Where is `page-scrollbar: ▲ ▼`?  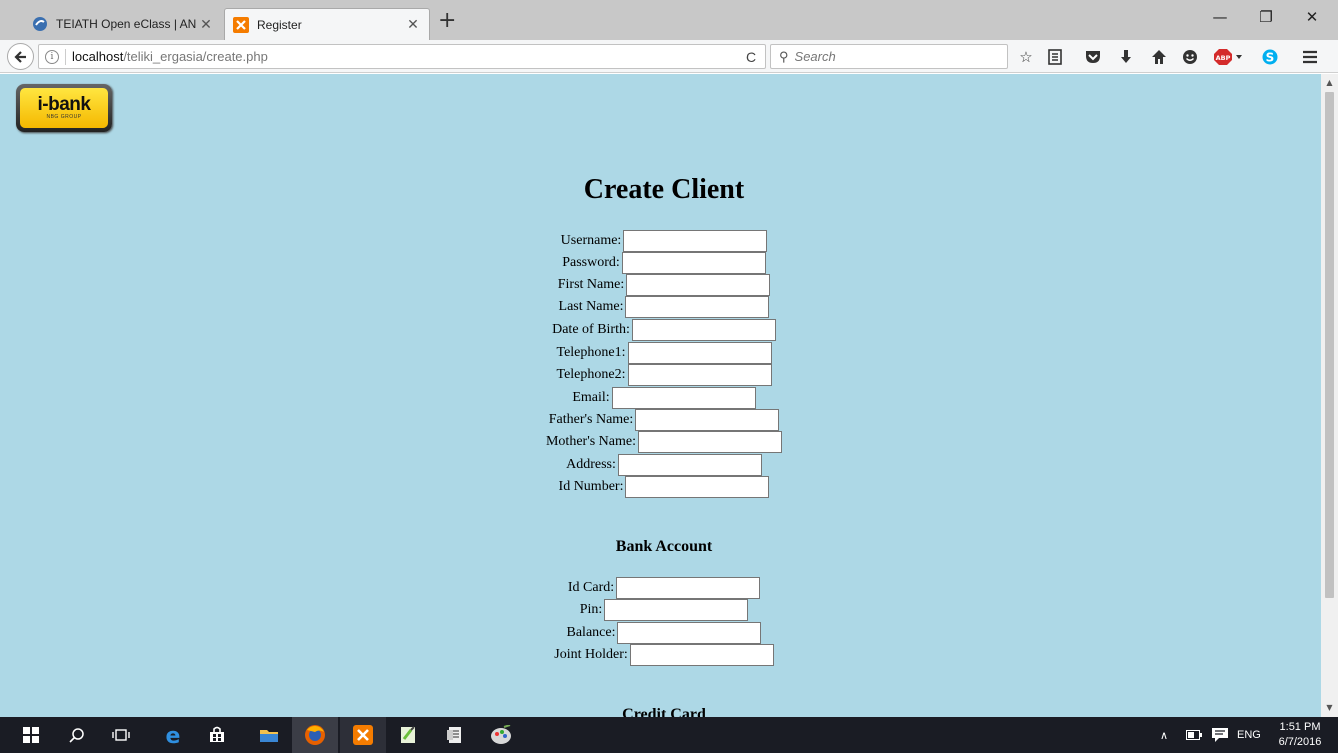 page-scrollbar: ▲ ▼ is located at coordinates (1329, 395).